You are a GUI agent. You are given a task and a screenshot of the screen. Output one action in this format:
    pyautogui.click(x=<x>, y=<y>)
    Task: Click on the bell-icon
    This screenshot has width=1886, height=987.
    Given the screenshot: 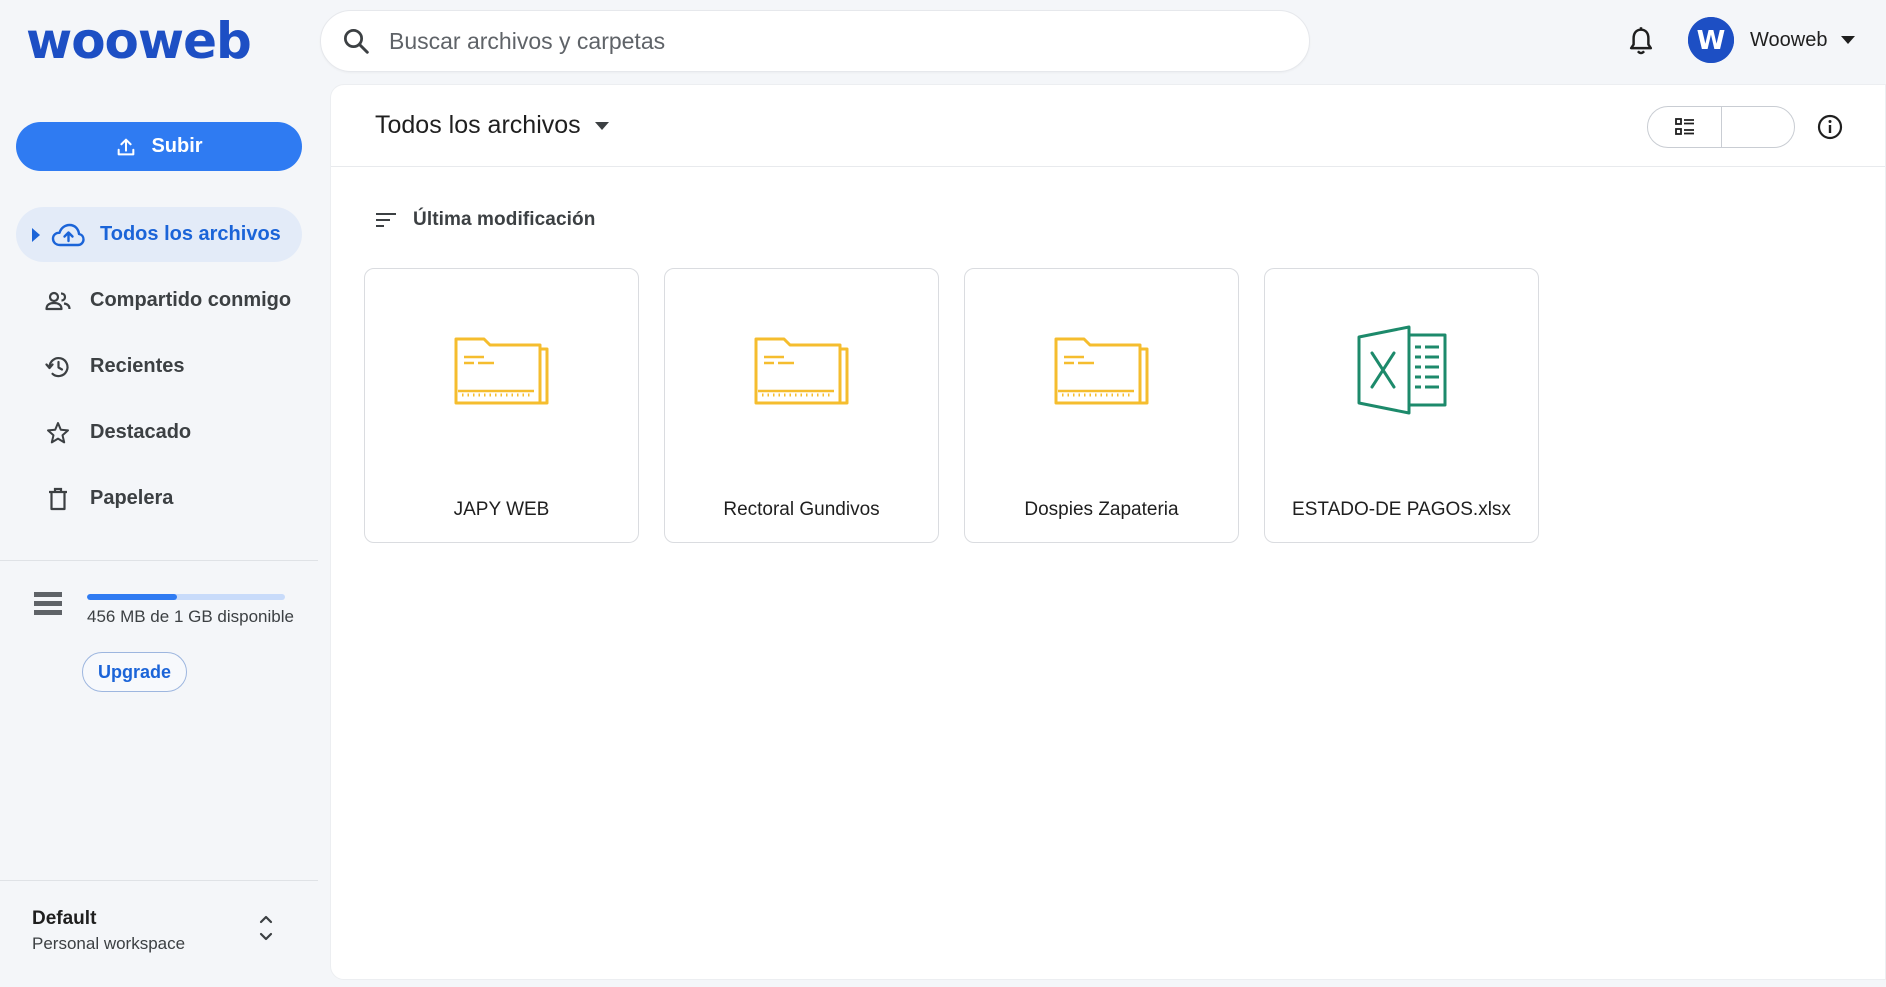 What is the action you would take?
    pyautogui.click(x=1641, y=41)
    